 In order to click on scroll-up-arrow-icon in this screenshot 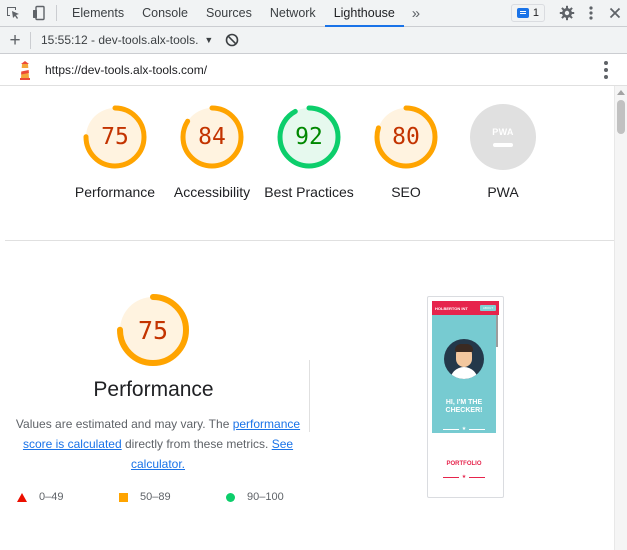, I will do `click(621, 92)`.